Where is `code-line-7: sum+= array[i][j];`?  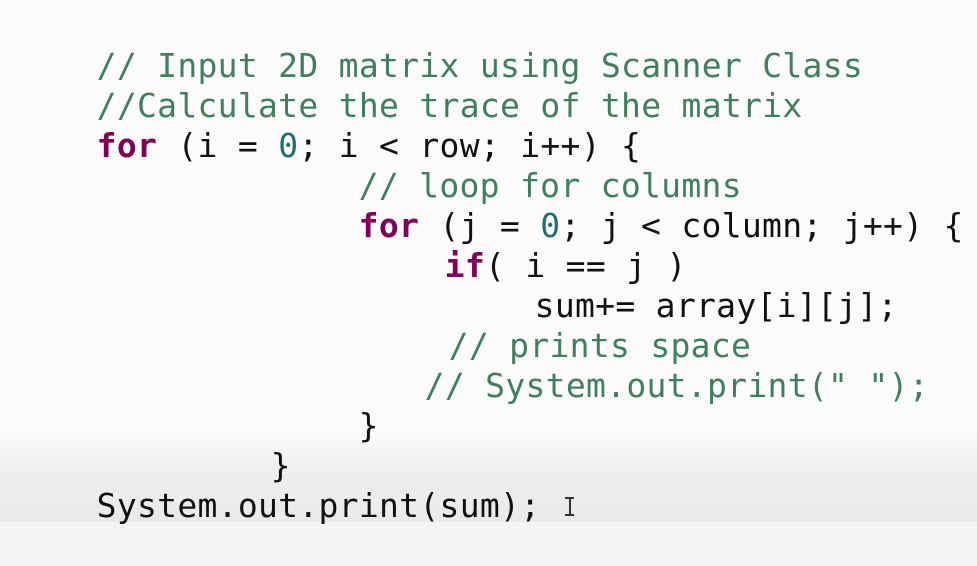
code-line-7: sum+= array[i][j]; is located at coordinates (676, 285).